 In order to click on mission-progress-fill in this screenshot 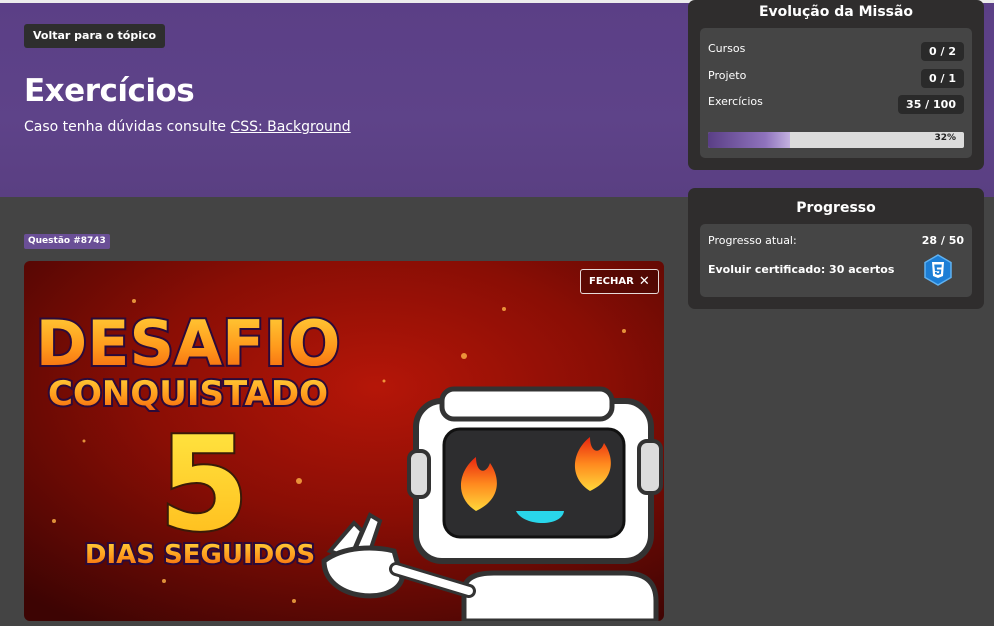, I will do `click(749, 140)`.